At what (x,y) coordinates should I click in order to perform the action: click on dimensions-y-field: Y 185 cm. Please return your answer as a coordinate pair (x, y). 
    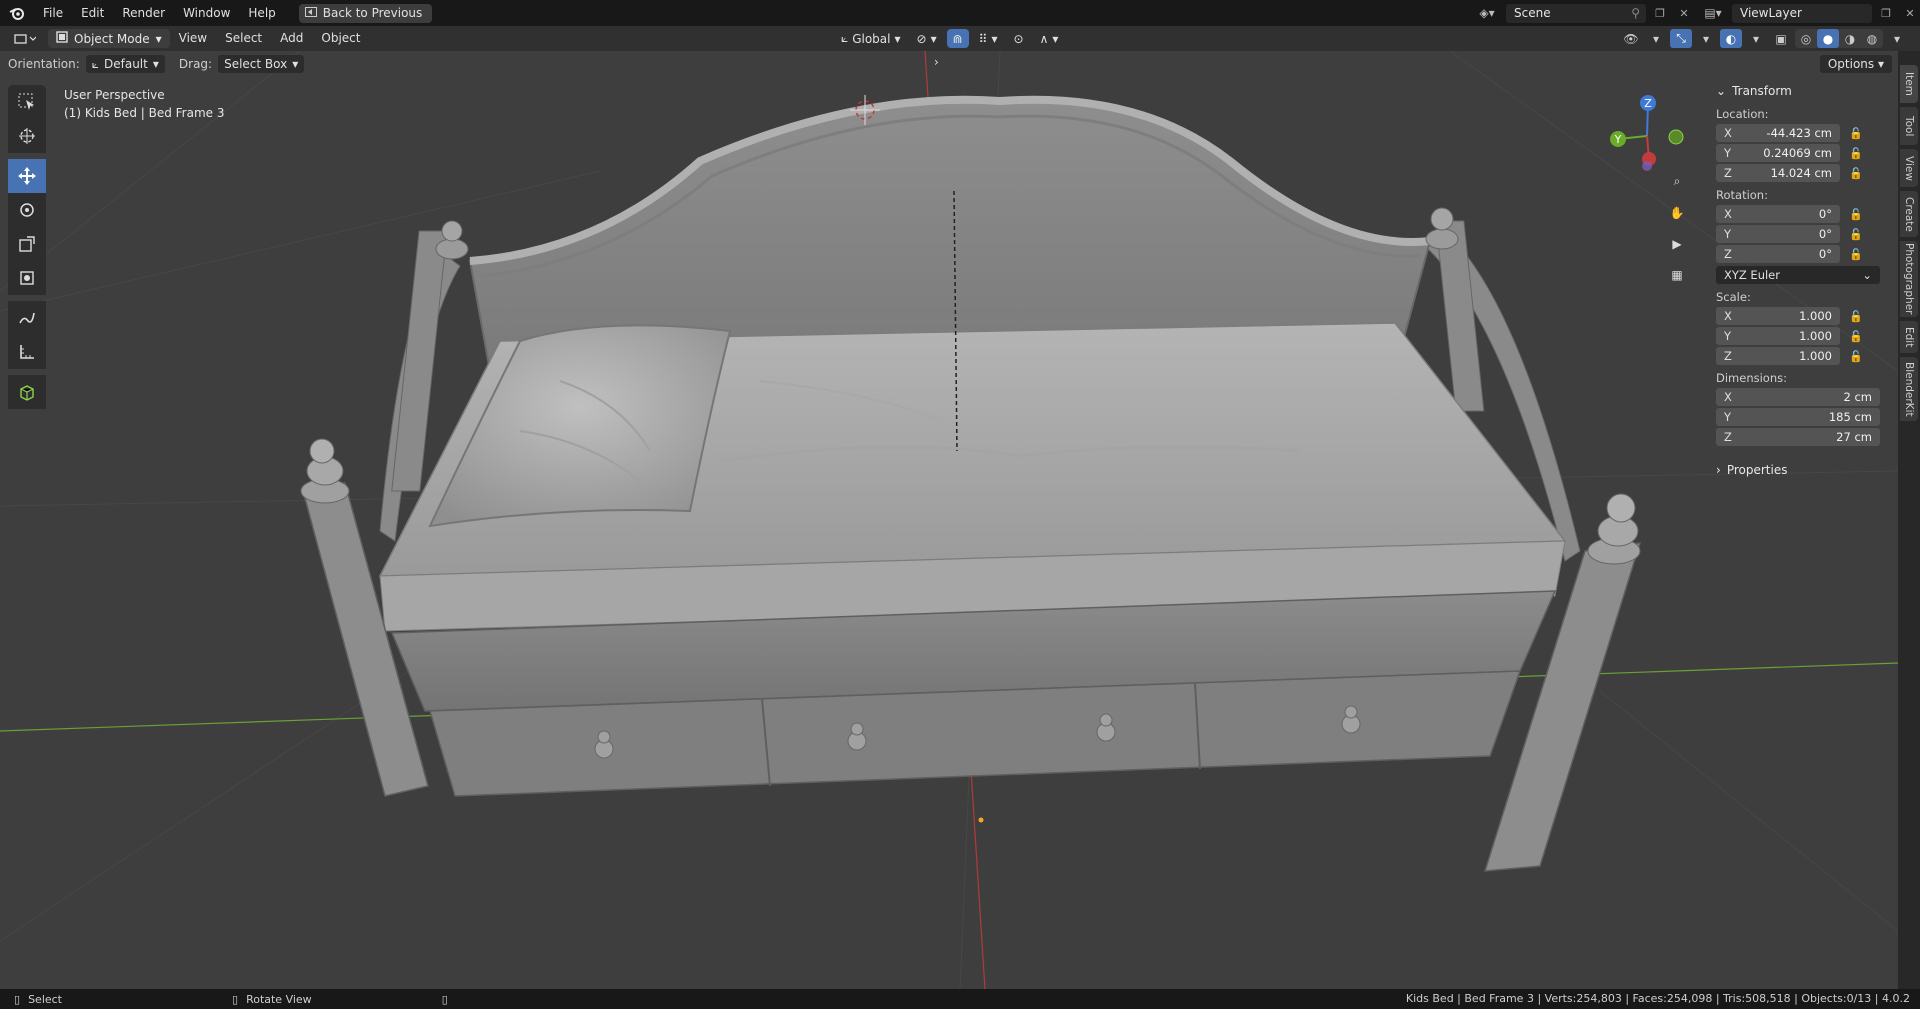
    Looking at the image, I should click on (1798, 417).